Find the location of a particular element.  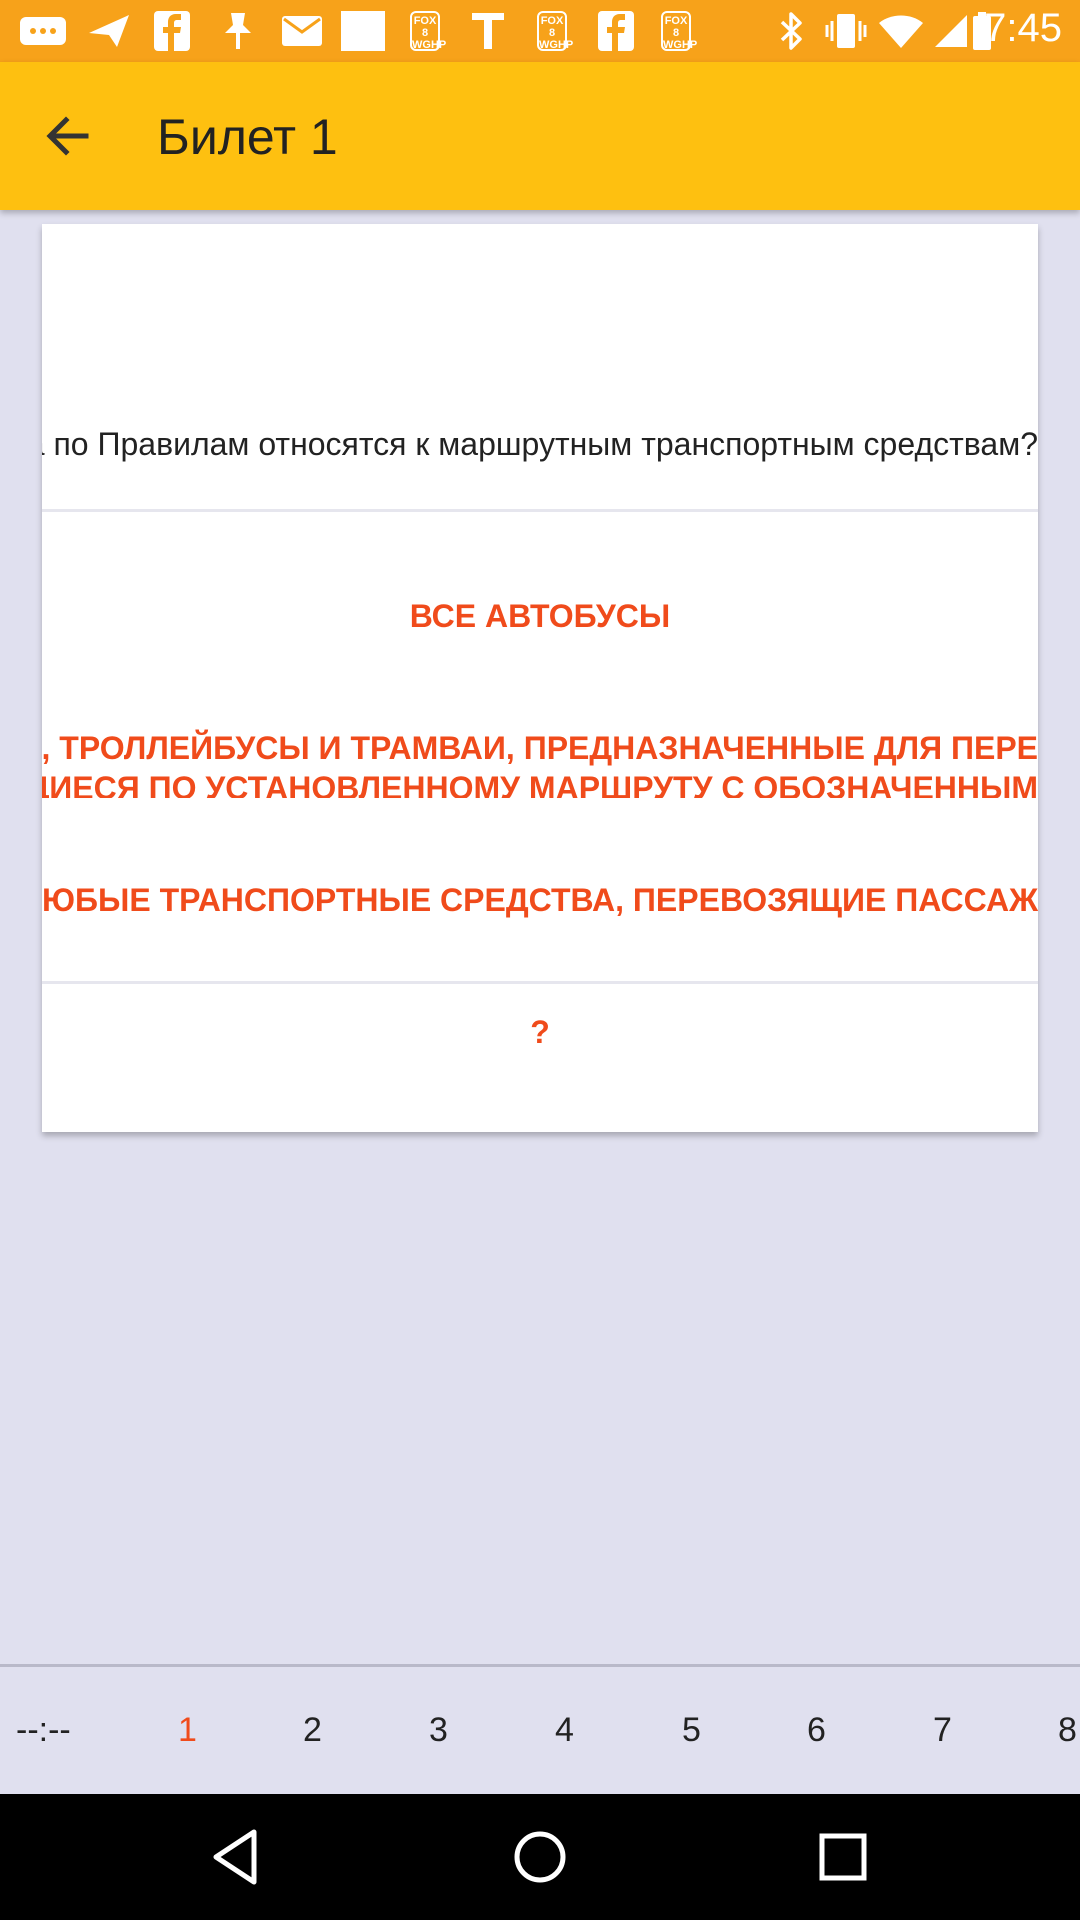

wifi-icon is located at coordinates (901, 31).